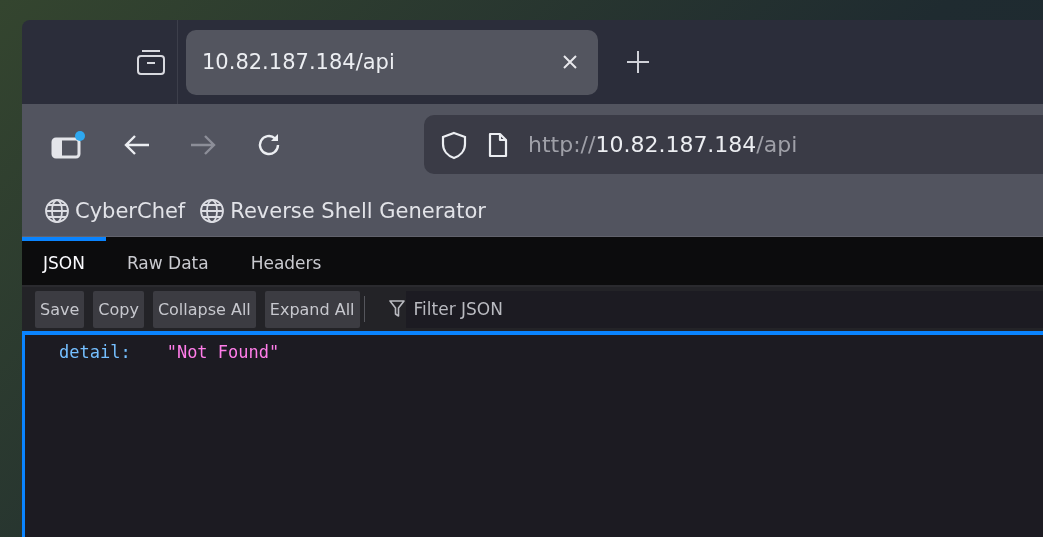 The image size is (1043, 537). What do you see at coordinates (396, 309) in the screenshot?
I see `filter-icon` at bounding box center [396, 309].